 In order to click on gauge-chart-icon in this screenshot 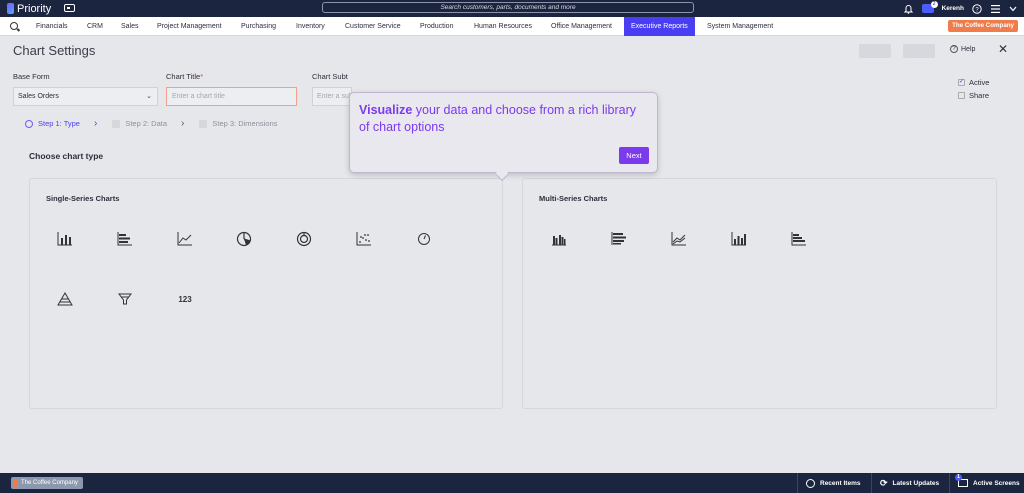, I will do `click(424, 239)`.